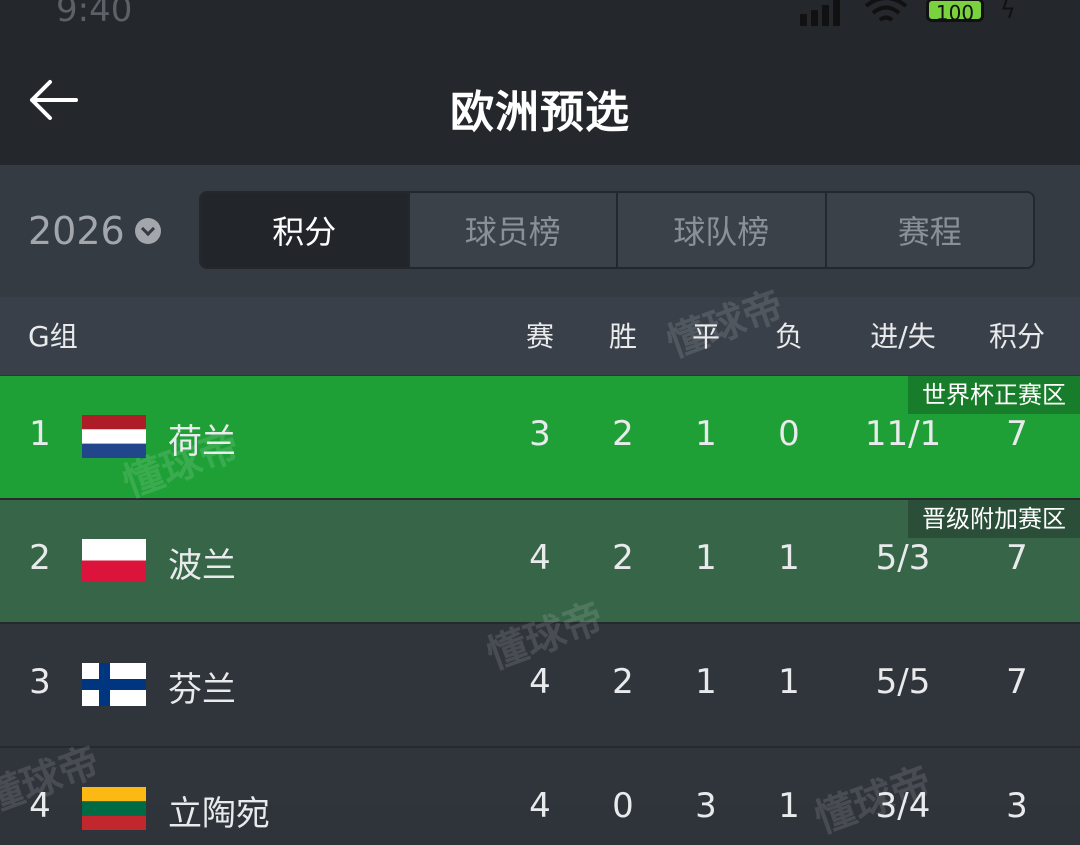  What do you see at coordinates (114, 560) in the screenshot?
I see `poland-flag-icon` at bounding box center [114, 560].